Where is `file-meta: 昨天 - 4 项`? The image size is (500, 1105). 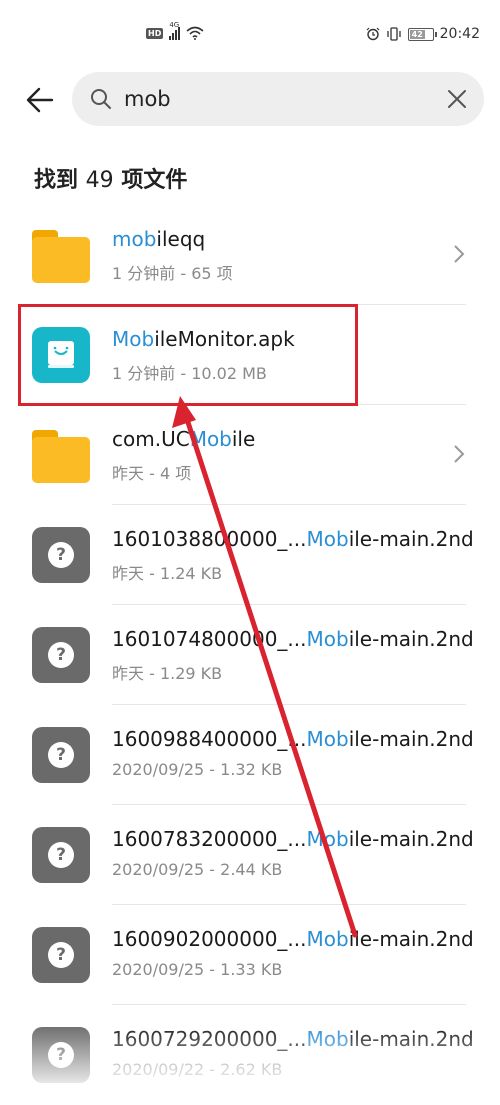
file-meta: 昨天 - 4 项 is located at coordinates (152, 473).